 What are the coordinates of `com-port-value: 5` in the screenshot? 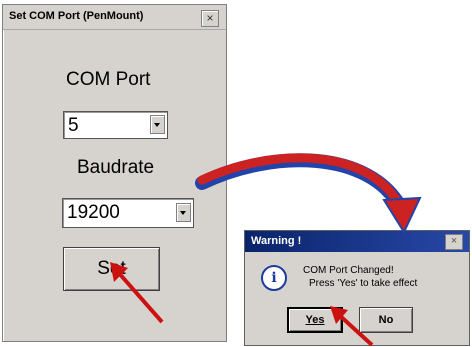 It's located at (73, 125).